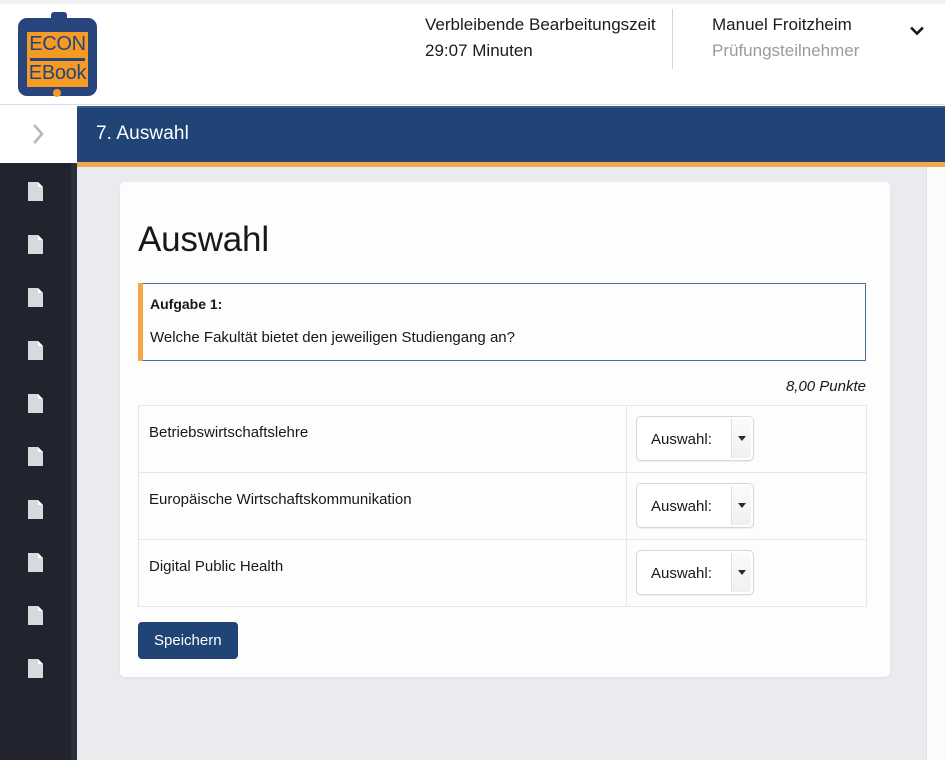  What do you see at coordinates (935, 463) in the screenshot?
I see `vertical-scrollbar` at bounding box center [935, 463].